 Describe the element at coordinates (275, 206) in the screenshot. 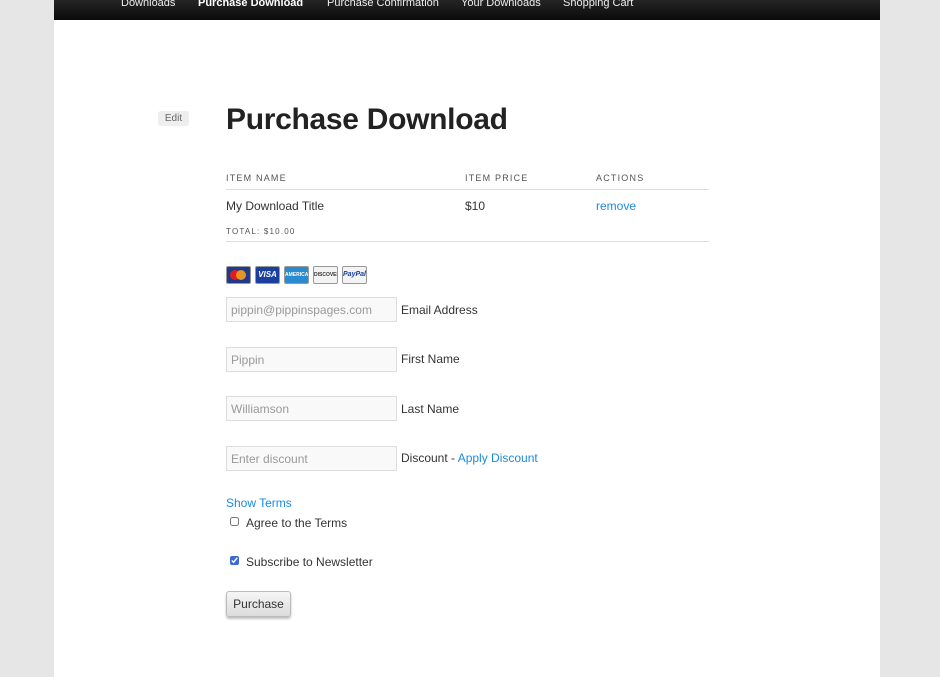

I see `item-name-cell: My Download Title` at that location.